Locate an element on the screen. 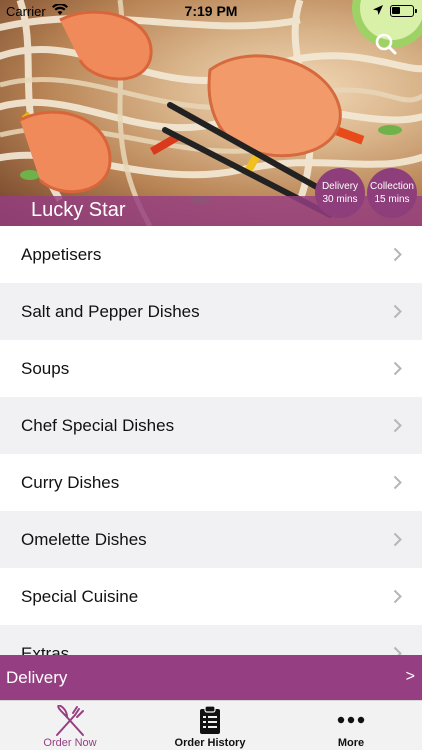  collection-badge-time: 15 mins is located at coordinates (392, 199).